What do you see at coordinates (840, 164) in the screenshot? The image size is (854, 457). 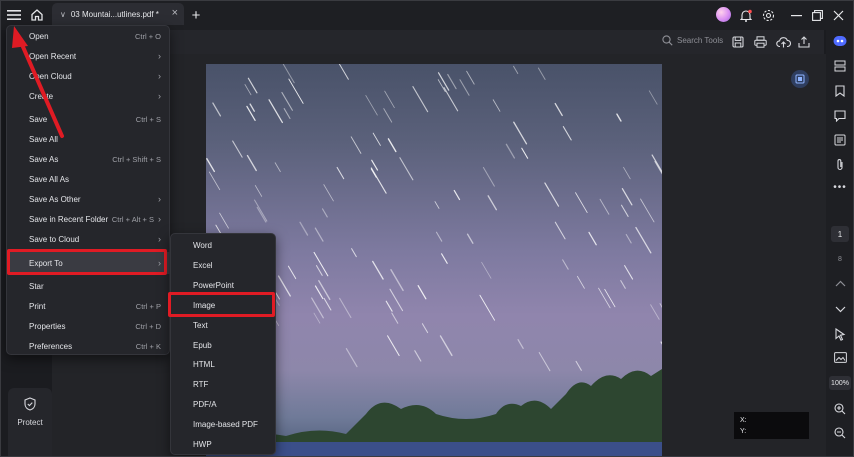 I see `attachment-icon` at bounding box center [840, 164].